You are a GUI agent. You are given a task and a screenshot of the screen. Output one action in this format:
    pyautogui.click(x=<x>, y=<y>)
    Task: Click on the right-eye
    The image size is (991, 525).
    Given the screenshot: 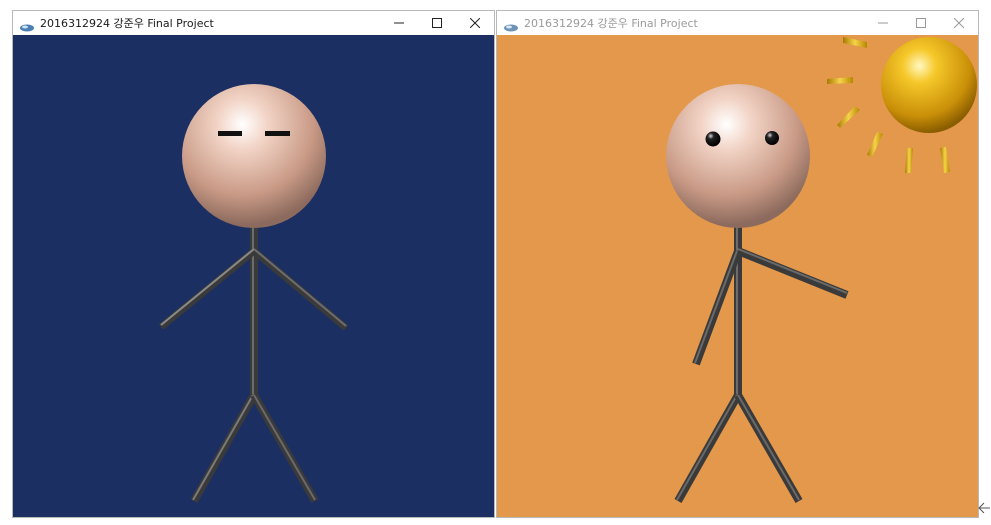 What is the action you would take?
    pyautogui.click(x=772, y=138)
    